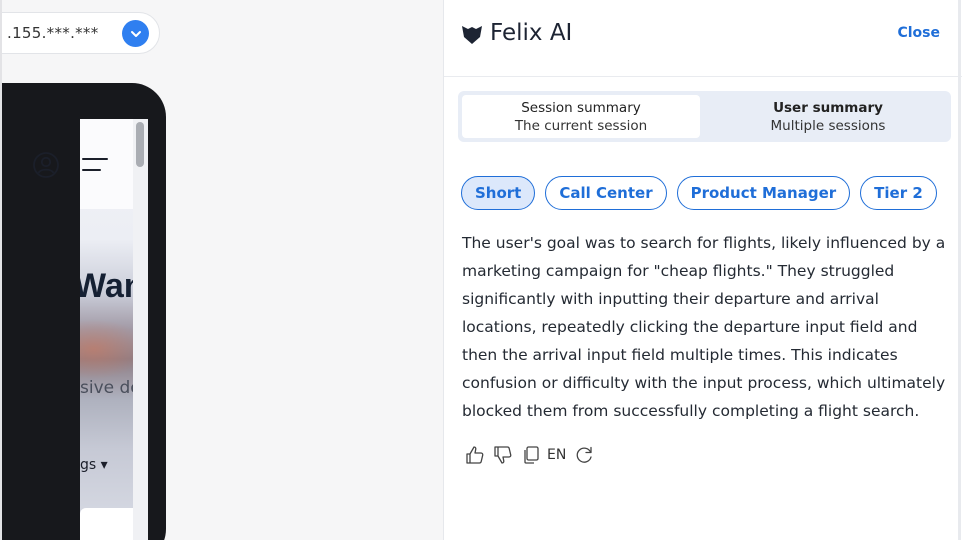 This screenshot has width=964, height=540. I want to click on chip-short: Short, so click(498, 193).